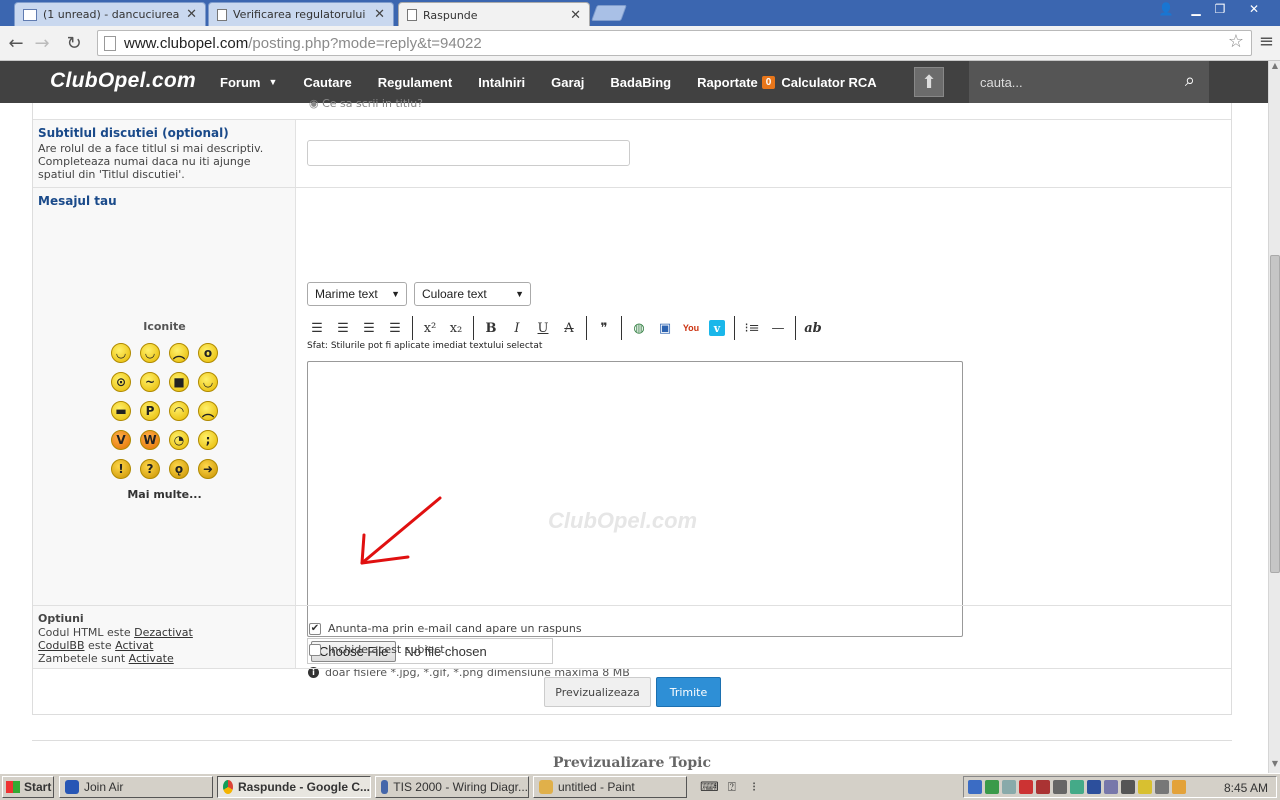 This screenshot has height=800, width=1280. What do you see at coordinates (343, 328) in the screenshot?
I see `align-right-icon: ☰` at bounding box center [343, 328].